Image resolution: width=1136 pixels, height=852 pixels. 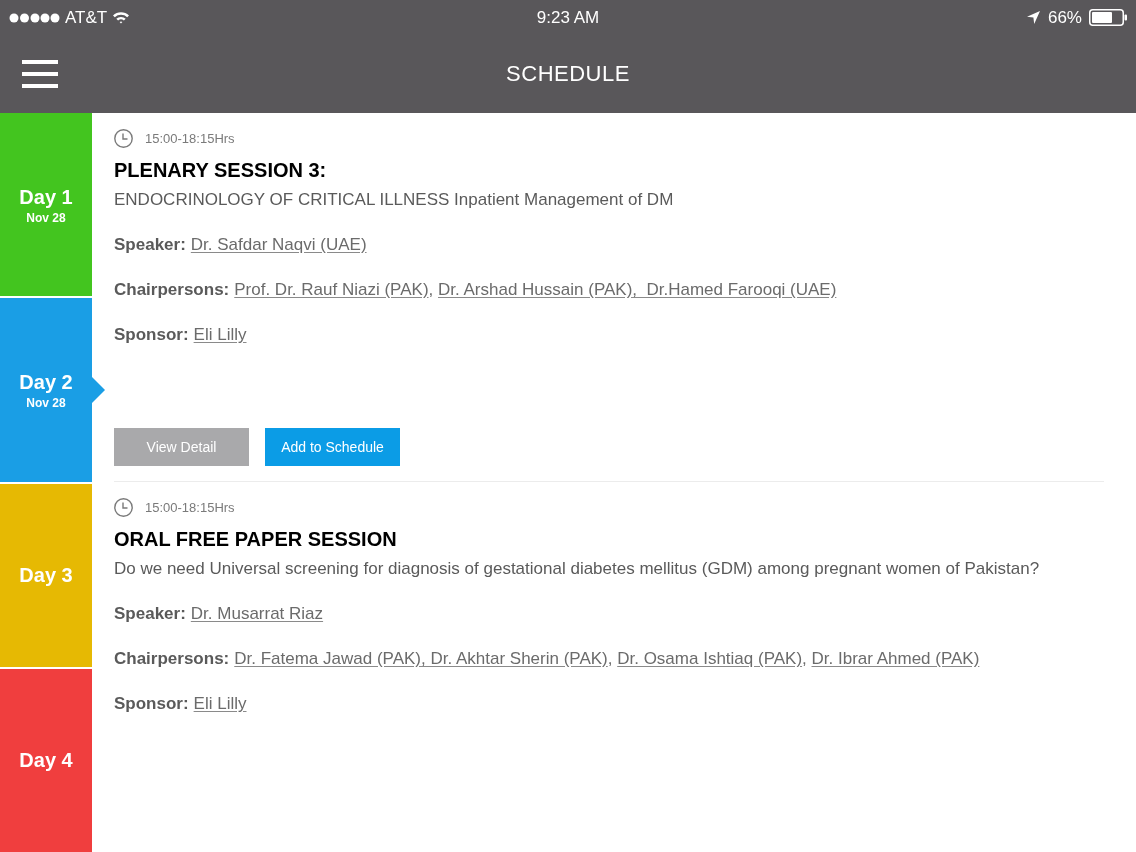 I want to click on signal-strength-icon, so click(x=34, y=17).